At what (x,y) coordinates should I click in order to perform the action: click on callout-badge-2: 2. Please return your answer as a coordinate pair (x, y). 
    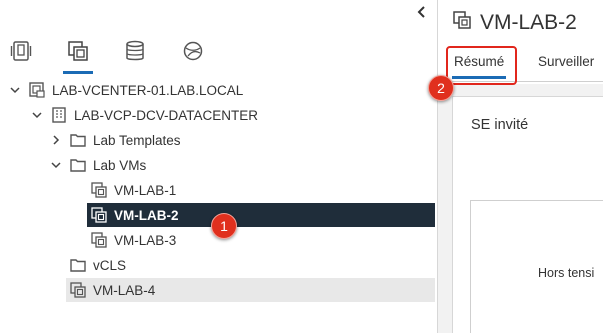
    Looking at the image, I should click on (441, 88).